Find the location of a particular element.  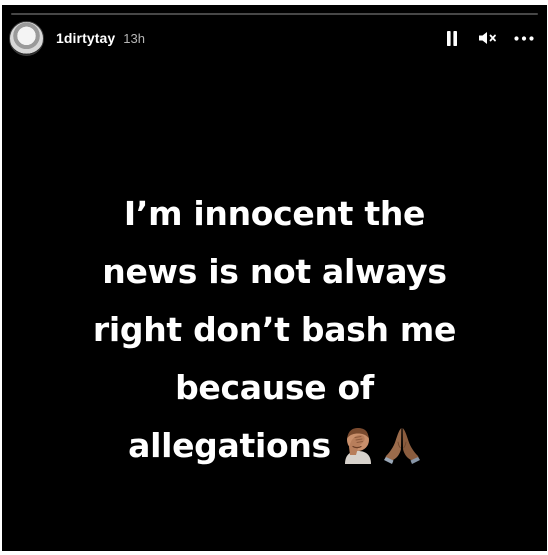

story-controls is located at coordinates (488, 38).